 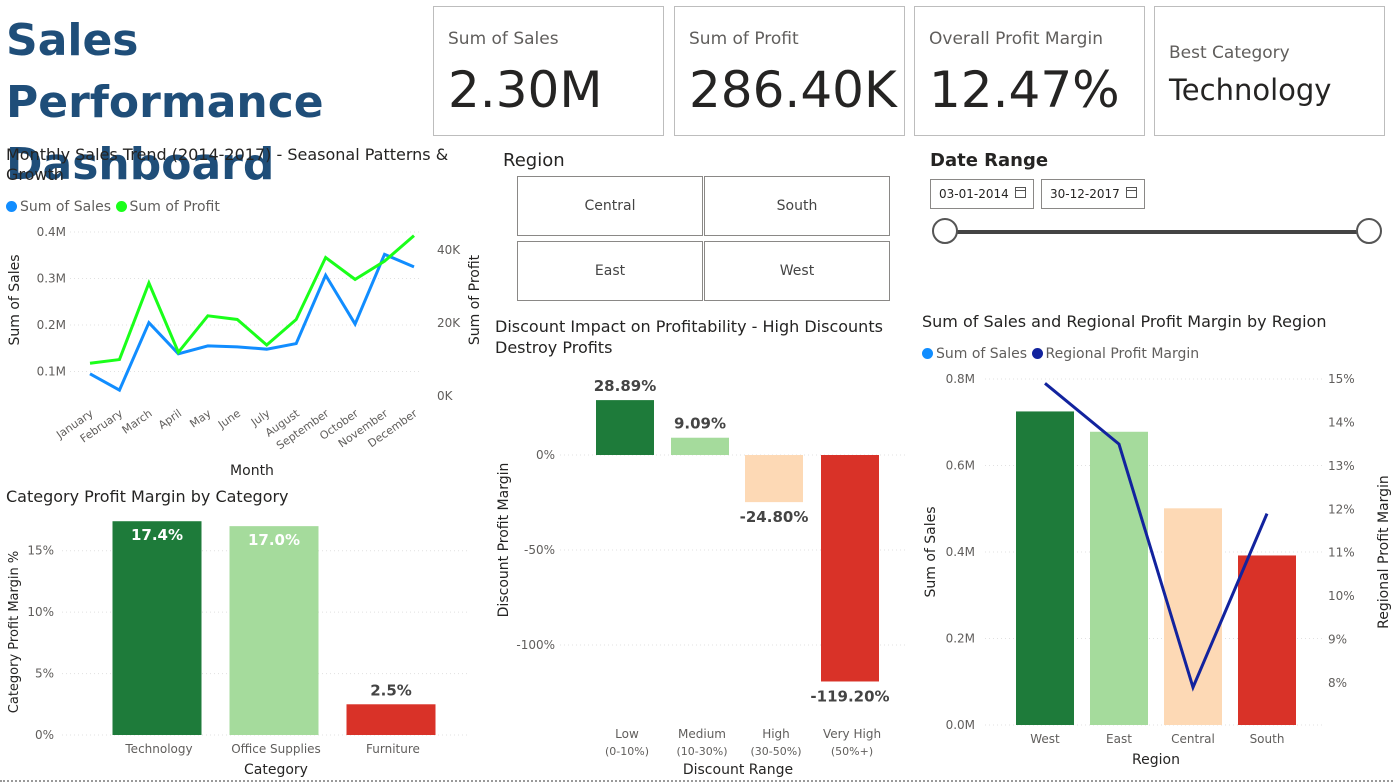 I want to click on end-date-value: 30-12-2017, so click(x=1085, y=194).